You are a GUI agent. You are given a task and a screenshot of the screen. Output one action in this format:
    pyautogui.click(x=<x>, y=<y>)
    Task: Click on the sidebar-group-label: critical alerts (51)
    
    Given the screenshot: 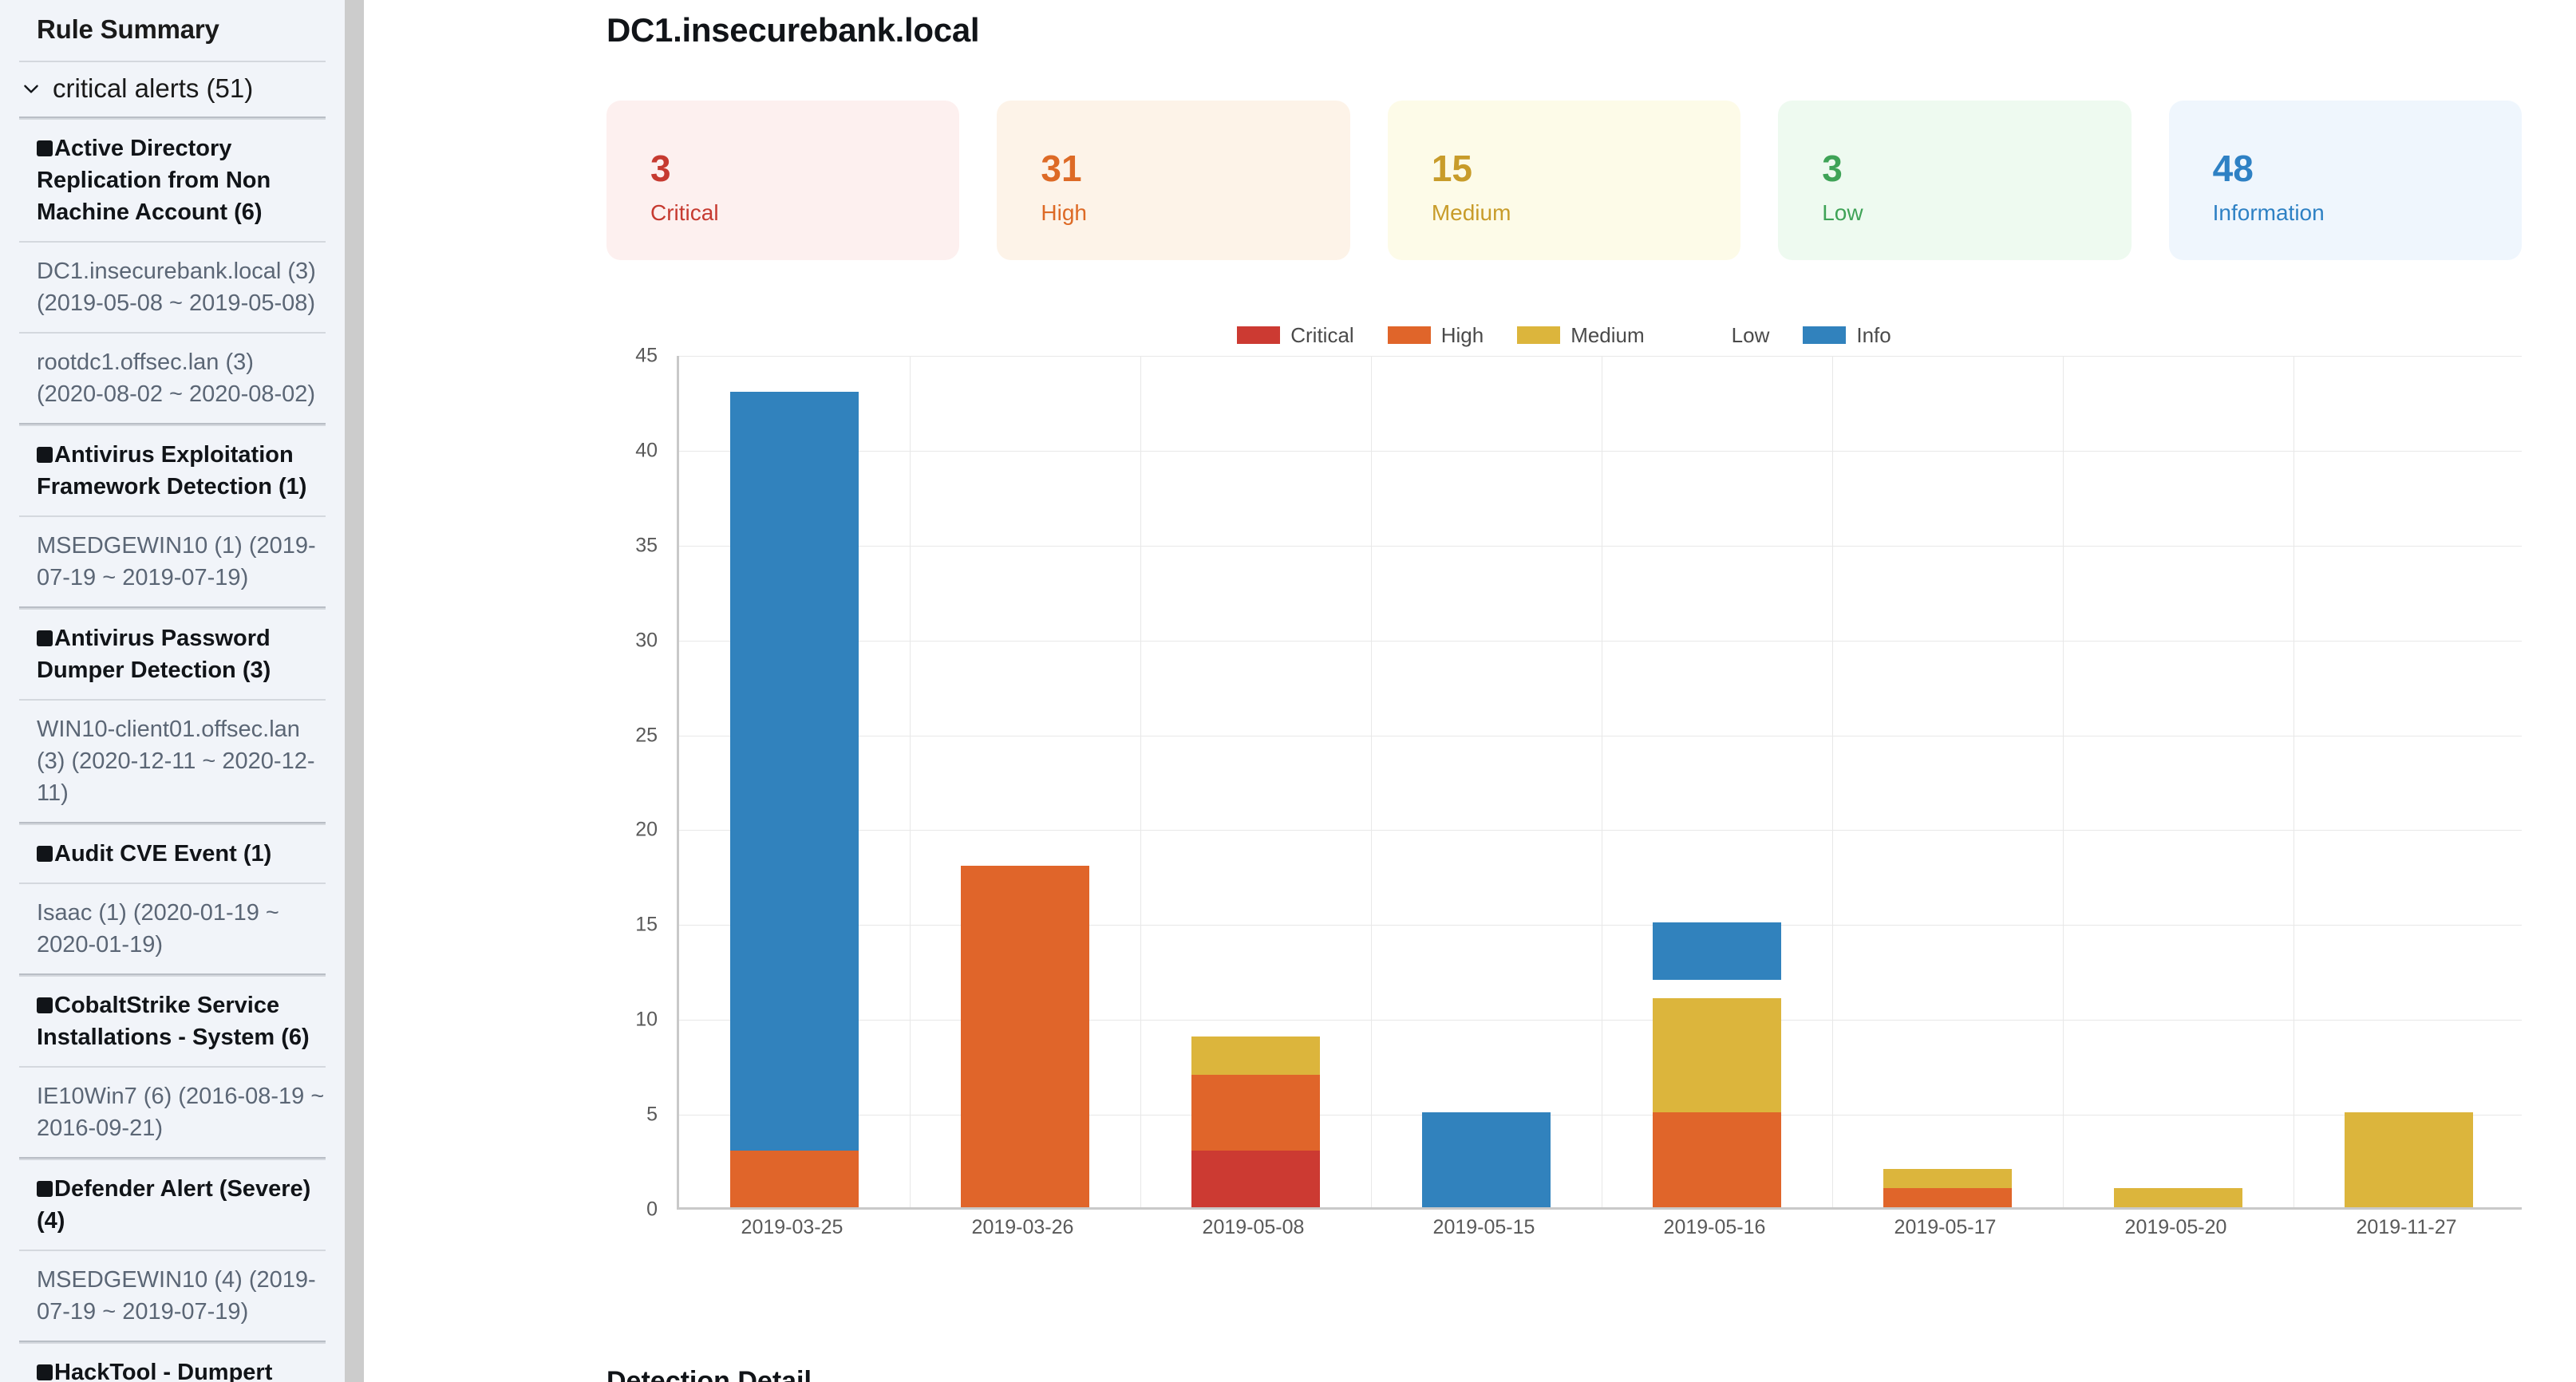 What is the action you would take?
    pyautogui.click(x=153, y=88)
    